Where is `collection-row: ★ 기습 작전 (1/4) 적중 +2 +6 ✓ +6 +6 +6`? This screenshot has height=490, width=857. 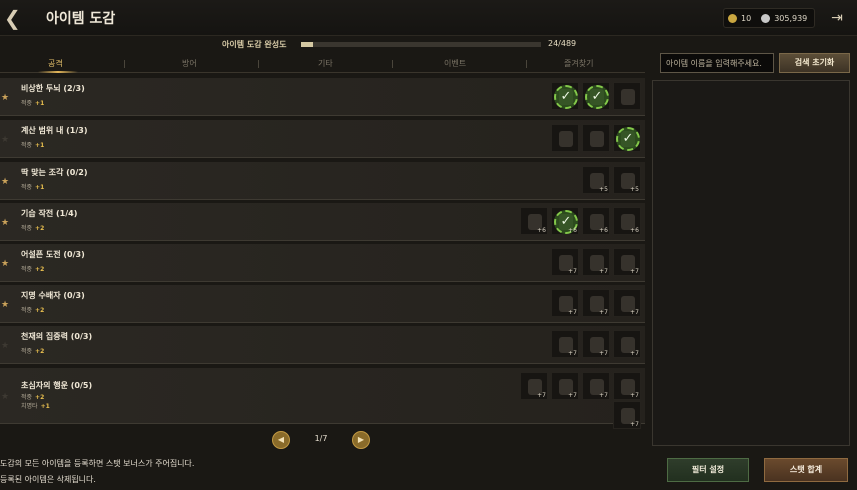
collection-row: ★ 기습 작전 (1/4) 적중 +2 +6 ✓ +6 +6 +6 is located at coordinates (322, 222).